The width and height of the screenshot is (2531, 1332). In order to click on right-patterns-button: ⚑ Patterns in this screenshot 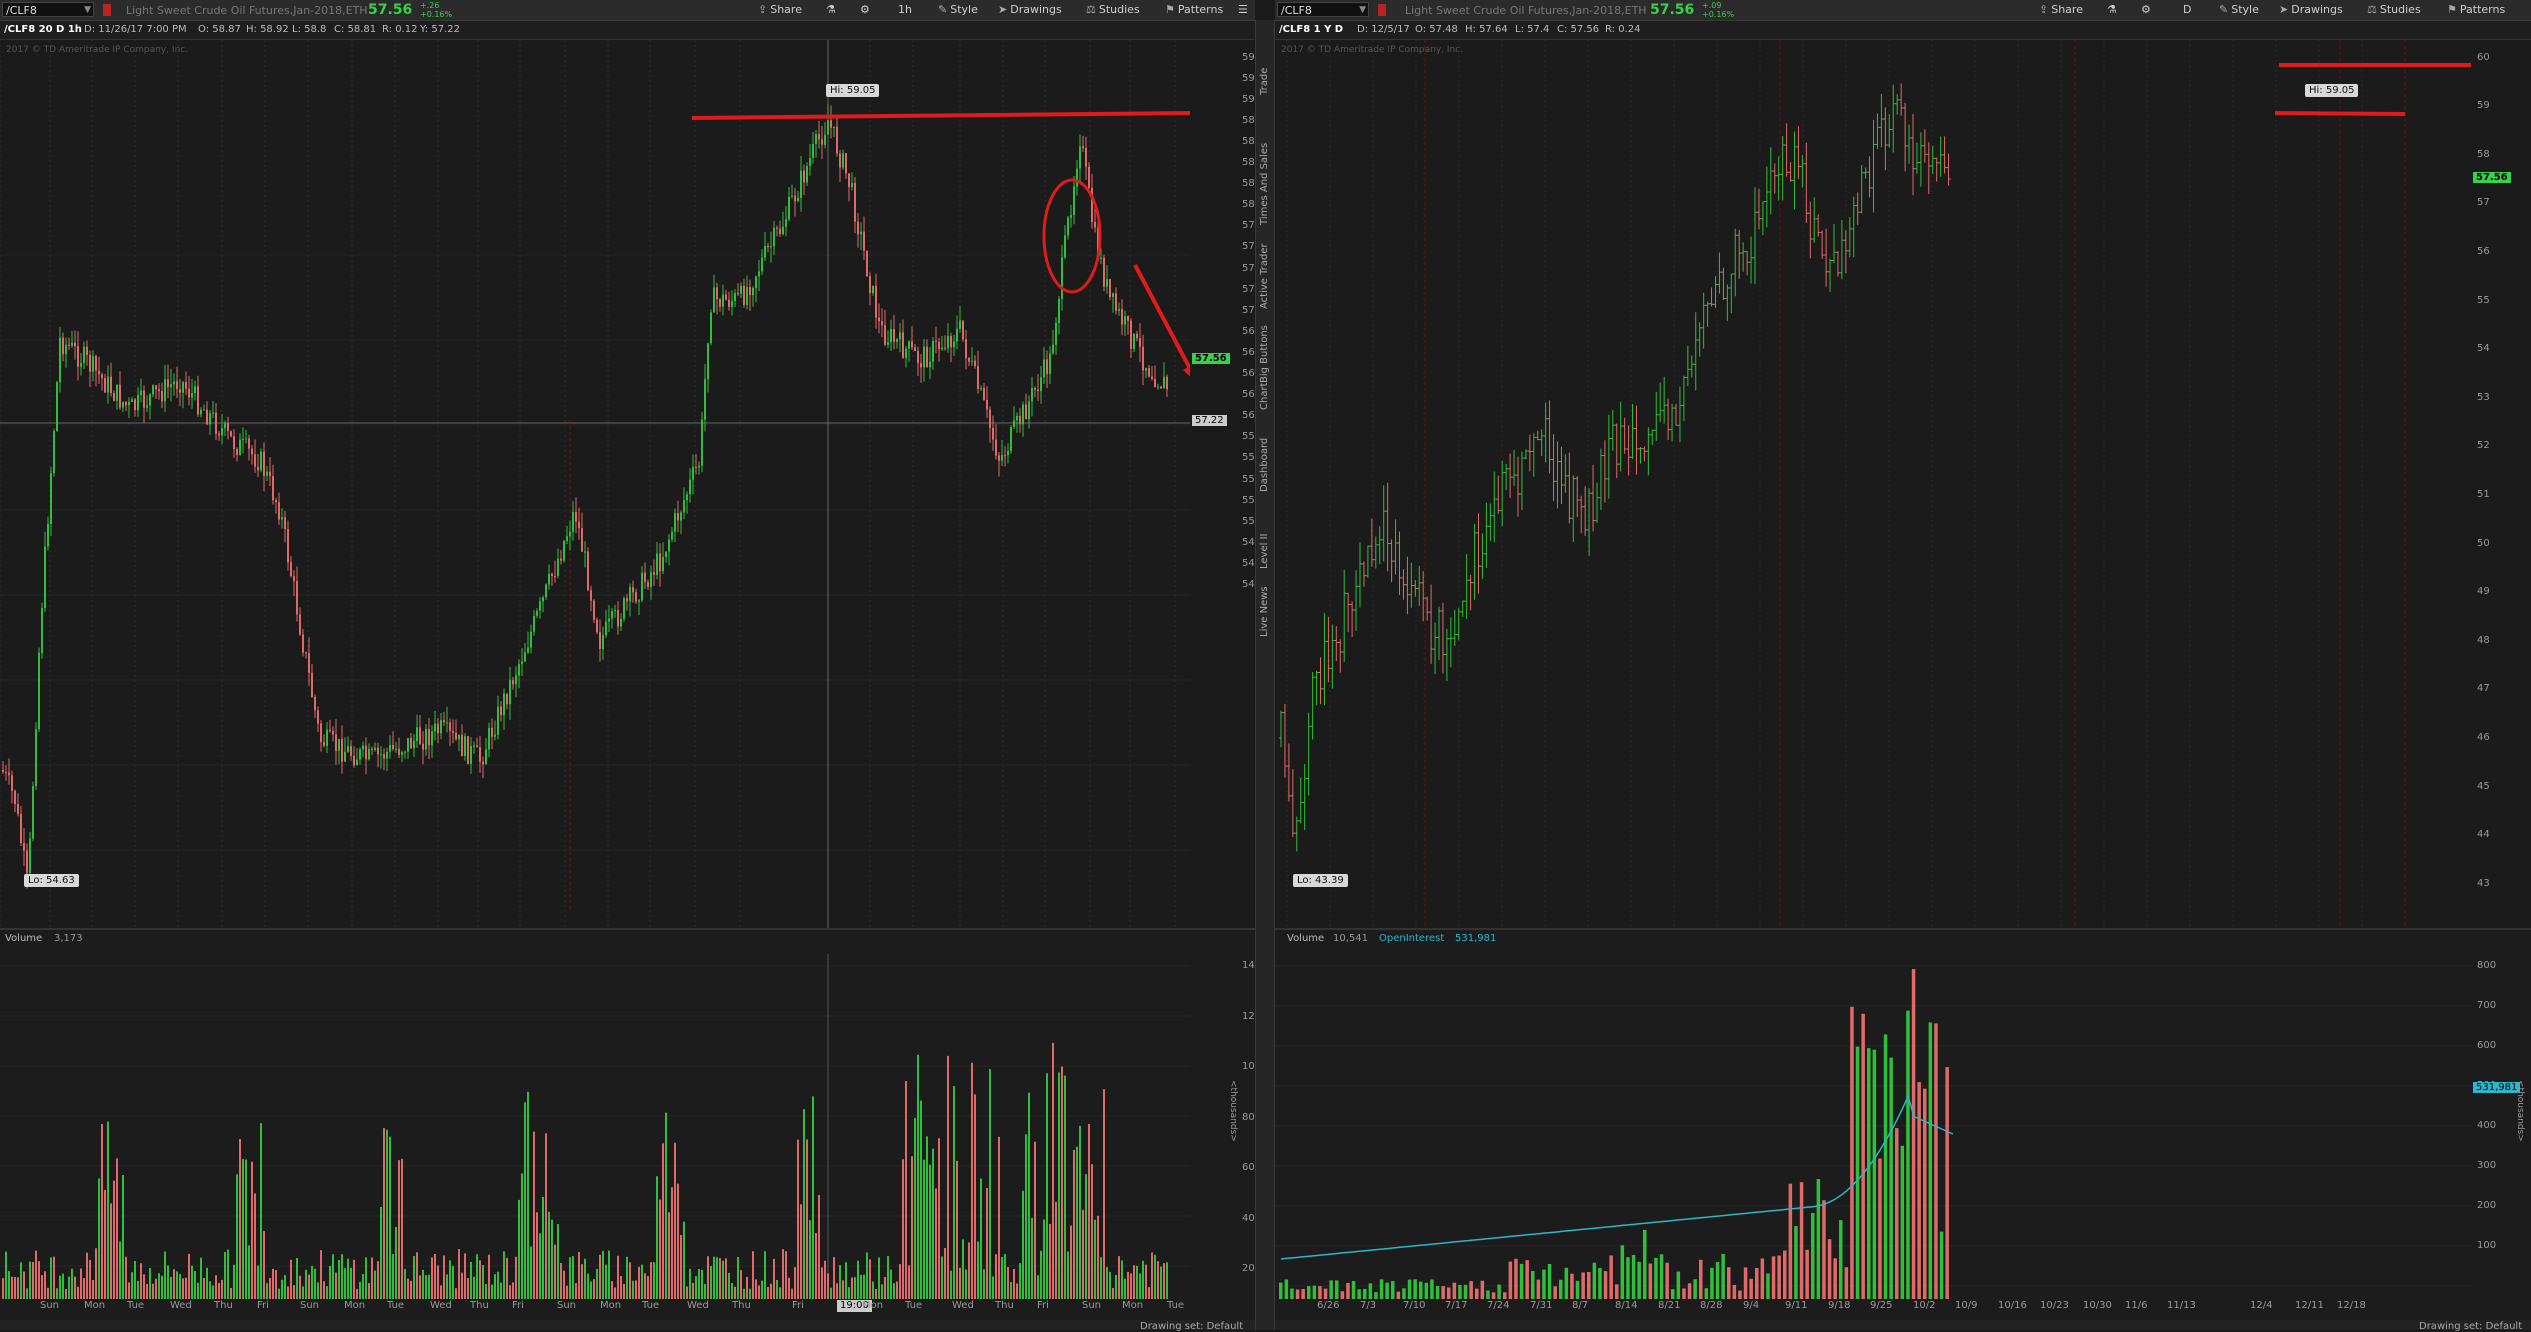, I will do `click(2476, 9)`.